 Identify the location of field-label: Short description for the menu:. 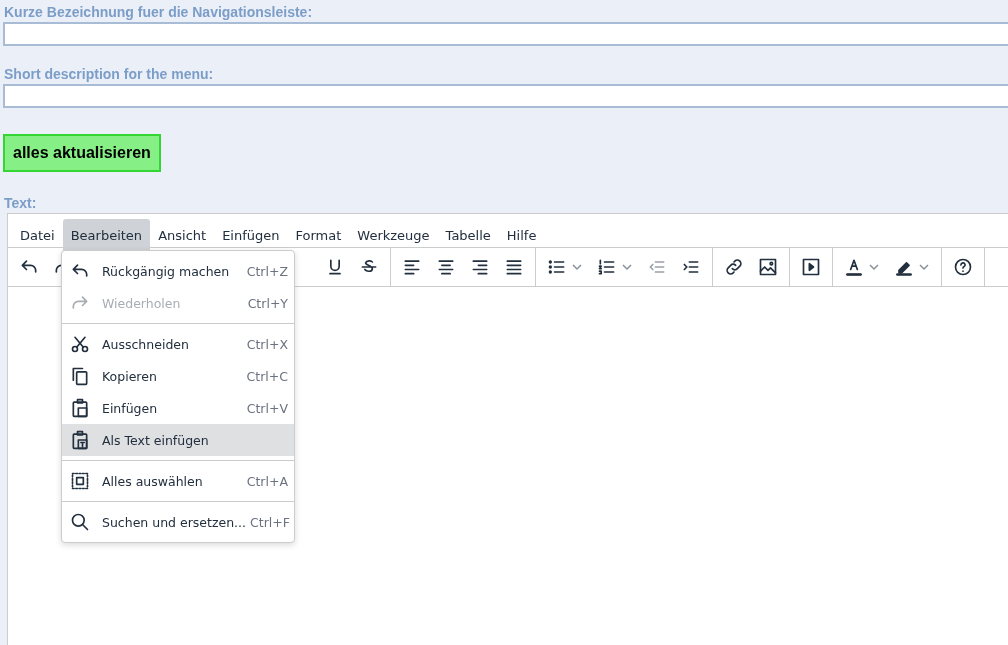
(109, 74).